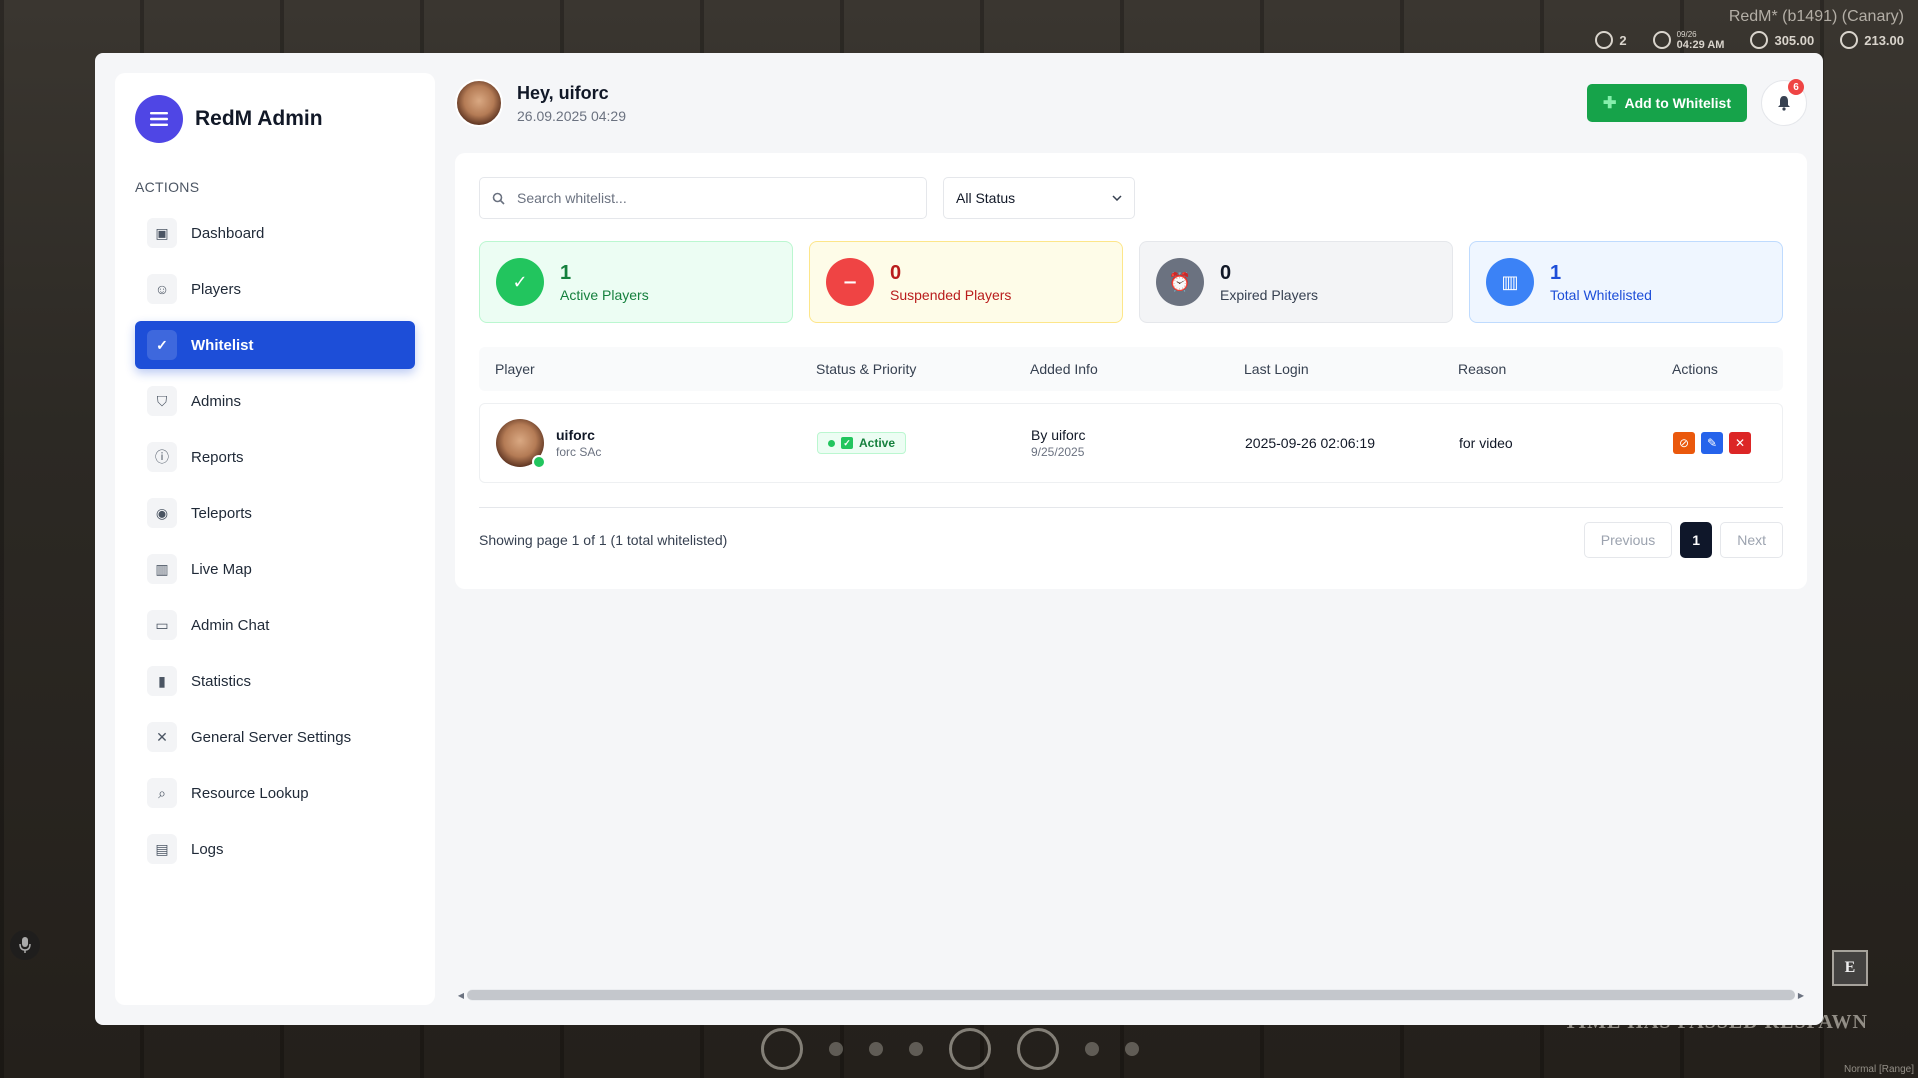 The image size is (1918, 1078). I want to click on clock-icon, so click(1661, 40).